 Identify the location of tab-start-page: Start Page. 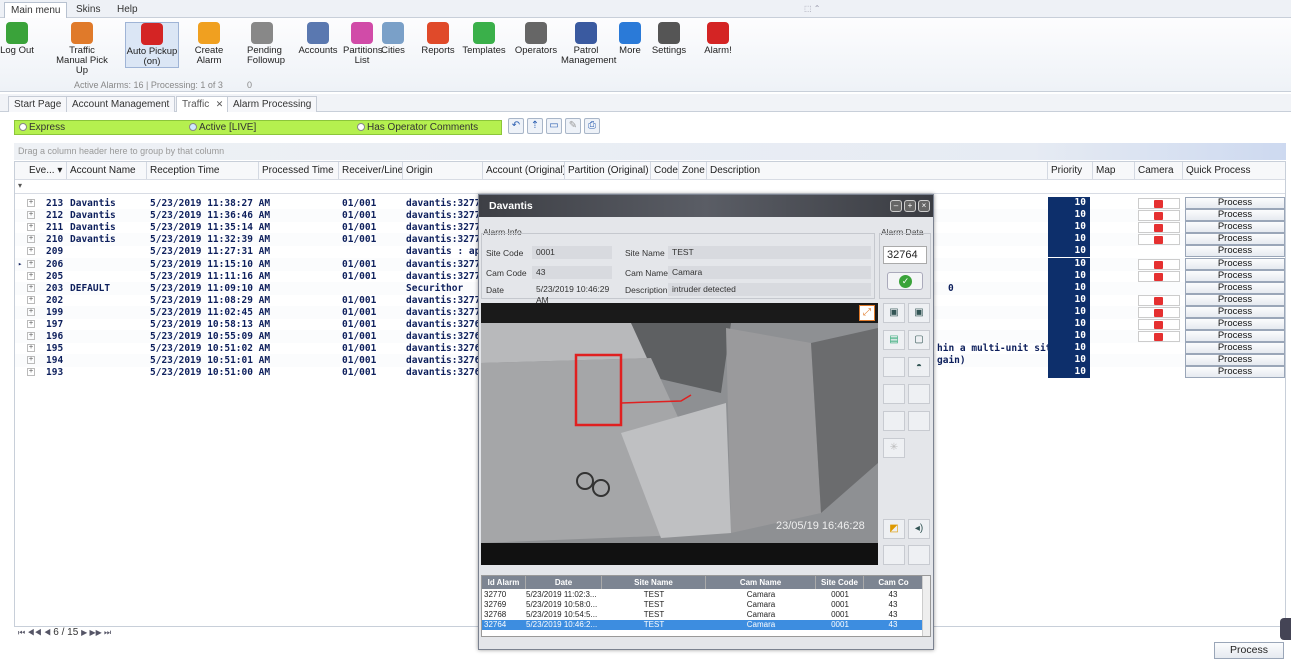
(38, 104).